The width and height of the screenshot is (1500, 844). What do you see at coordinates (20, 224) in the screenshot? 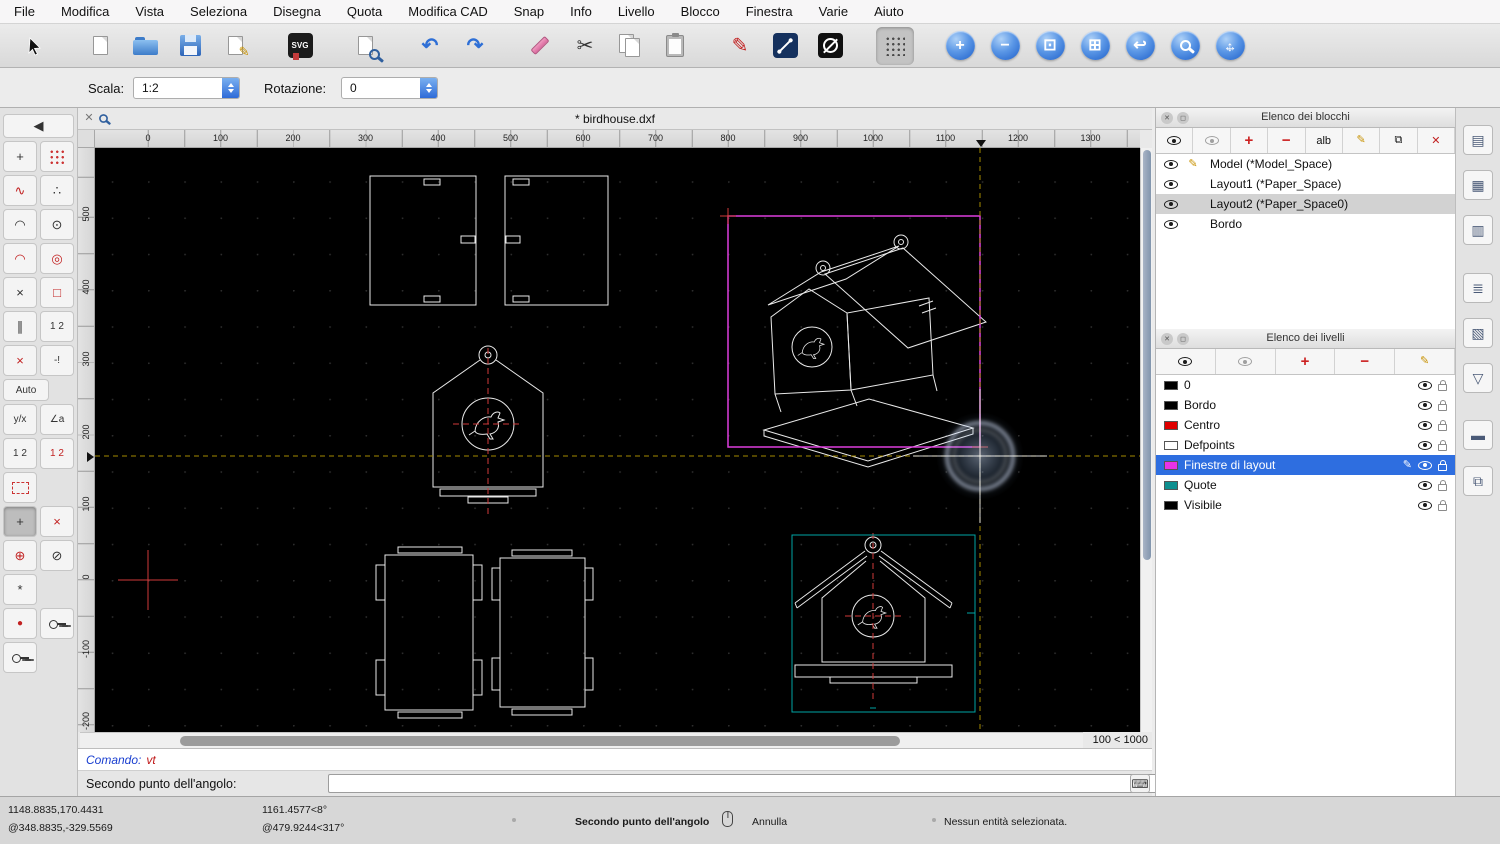
I see `arc-snap-button: ◠` at bounding box center [20, 224].